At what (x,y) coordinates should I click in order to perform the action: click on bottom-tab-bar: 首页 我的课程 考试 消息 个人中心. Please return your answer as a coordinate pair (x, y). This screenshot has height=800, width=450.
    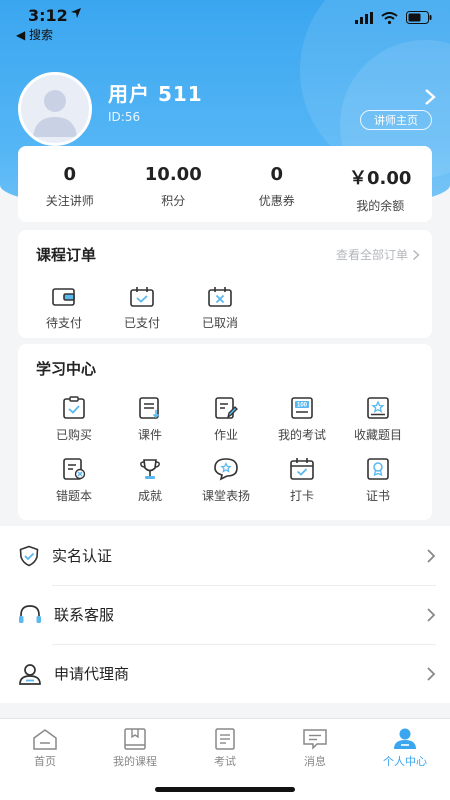
    Looking at the image, I should click on (225, 759).